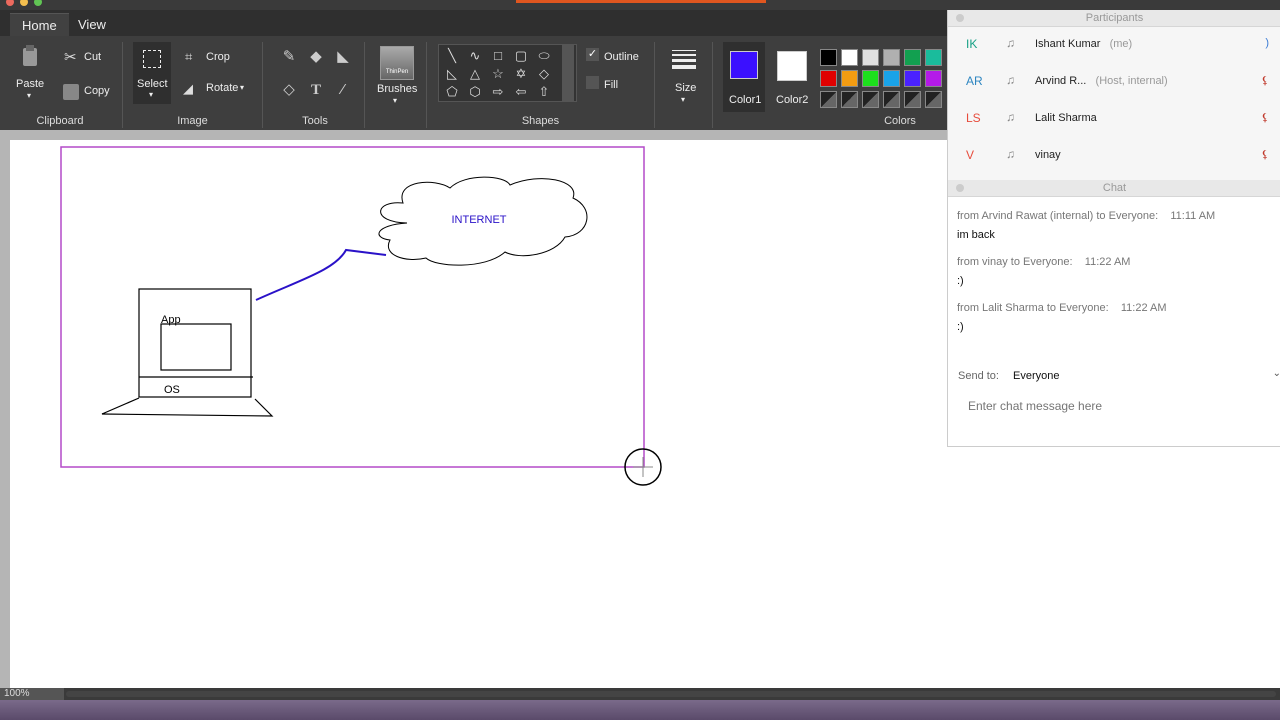 This screenshot has height=720, width=1280. Describe the element at coordinates (30, 84) in the screenshot. I see `paste-button: Paste` at that location.